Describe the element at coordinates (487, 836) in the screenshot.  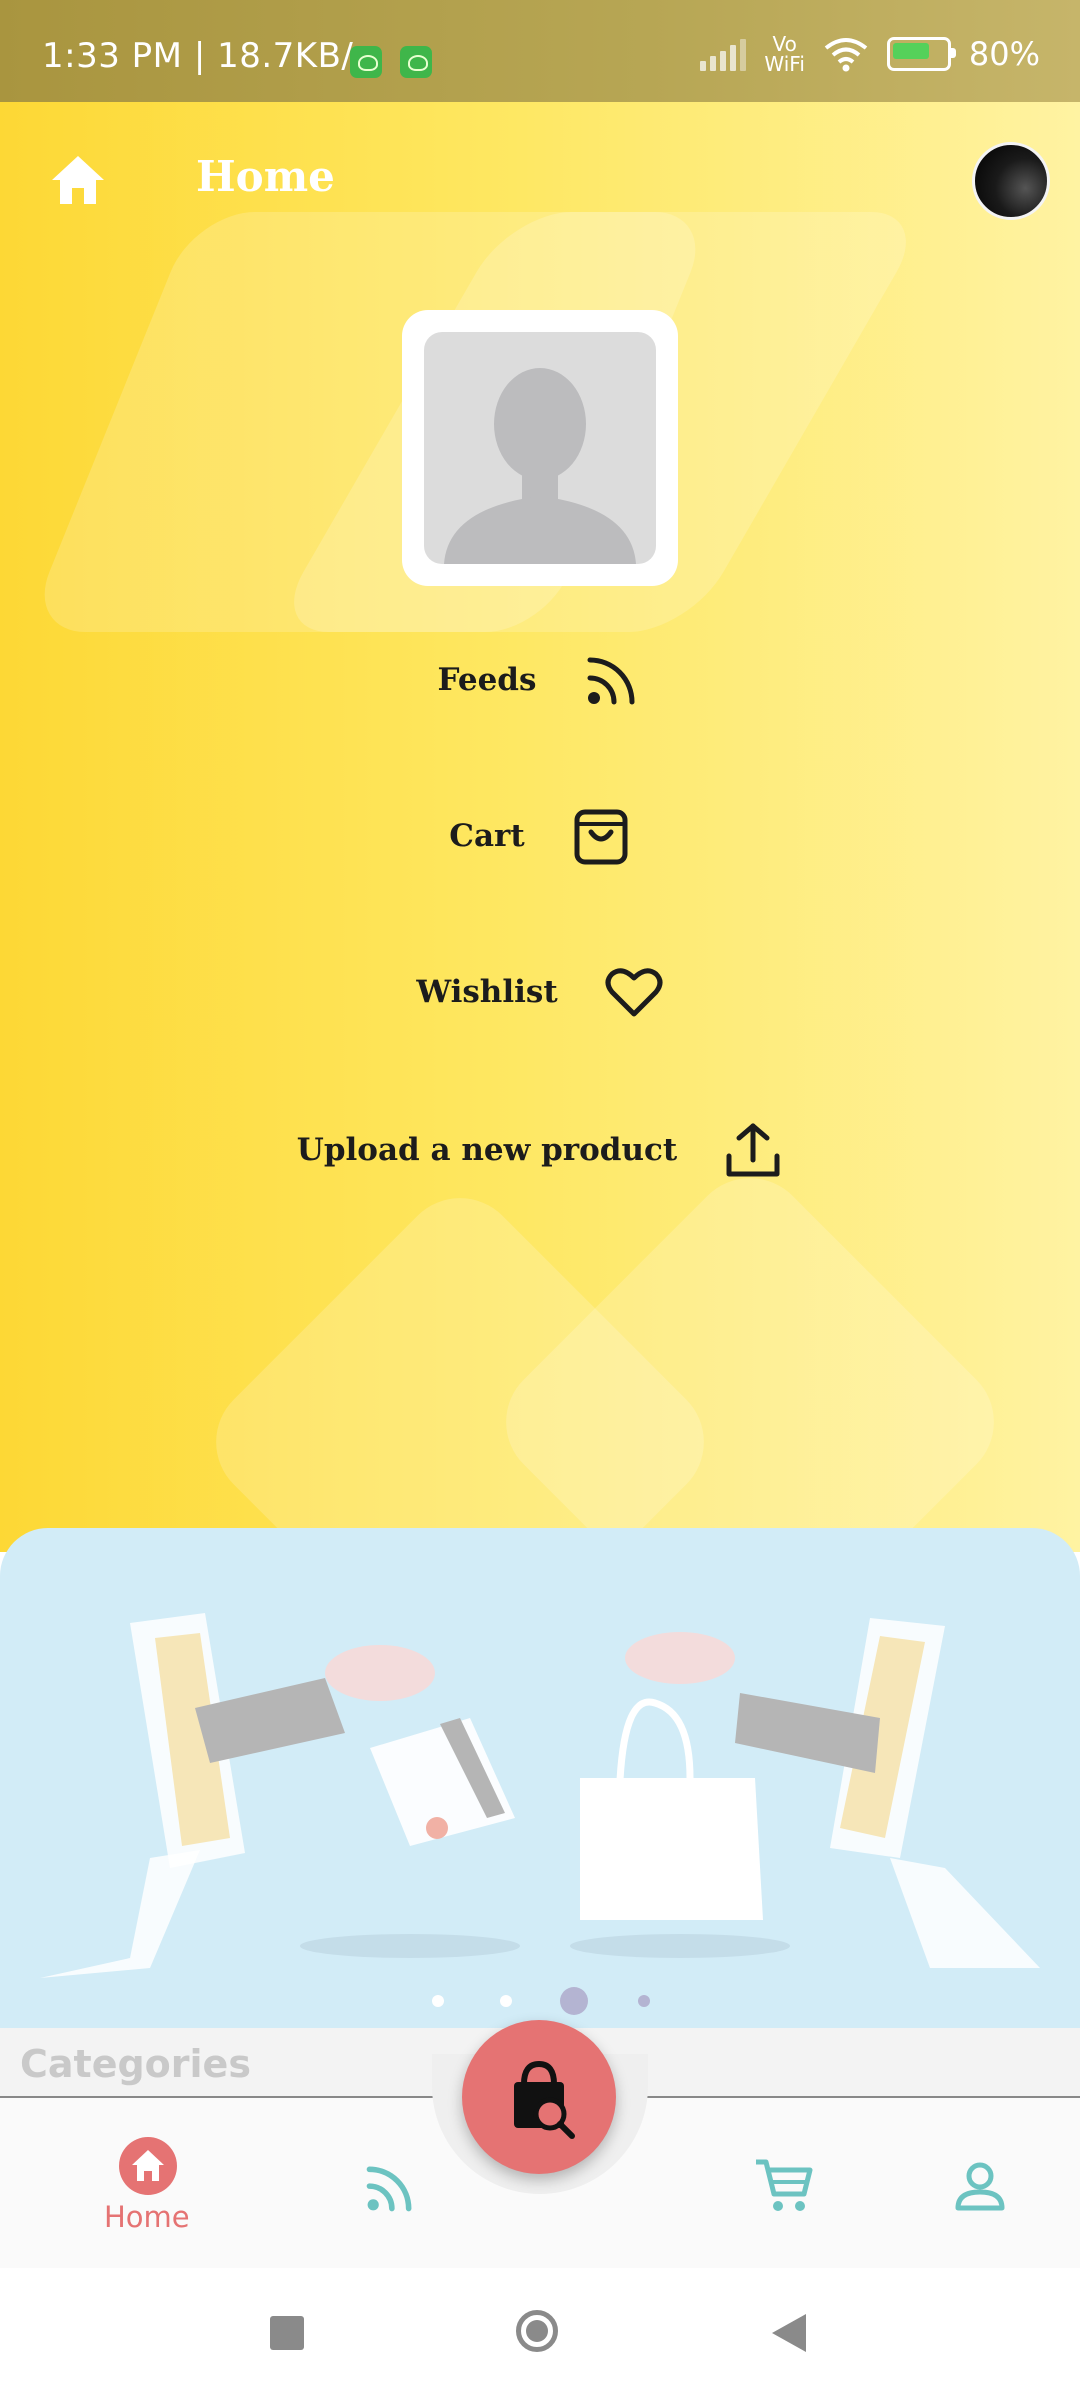
I see `menu-item-label: Cart` at that location.